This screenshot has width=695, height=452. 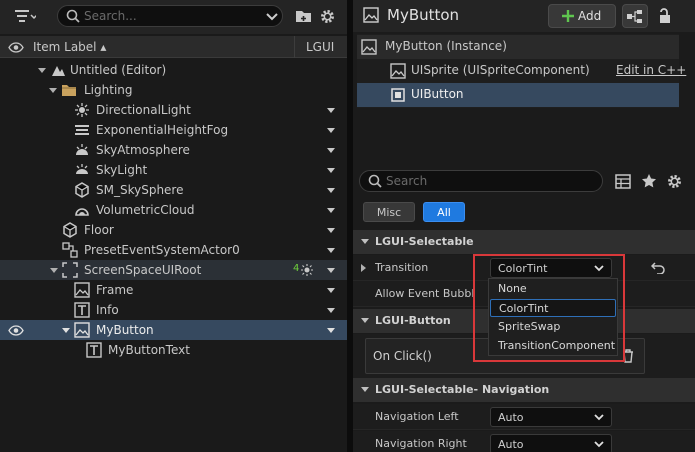 I want to click on row-label: SM_SkySphere, so click(x=140, y=190).